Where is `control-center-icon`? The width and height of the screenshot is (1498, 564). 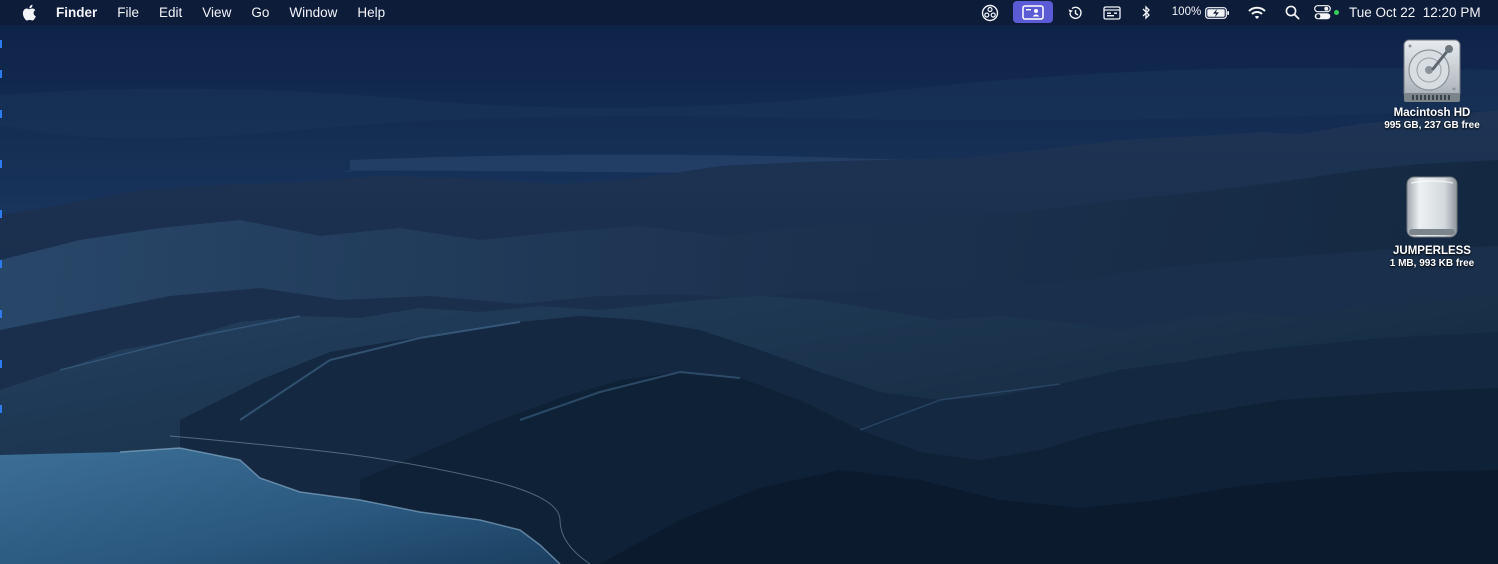
control-center-icon is located at coordinates (1322, 12).